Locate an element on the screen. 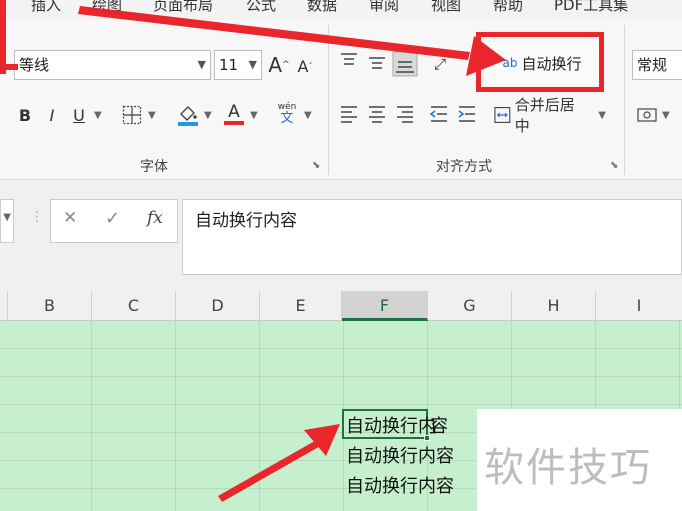 The height and width of the screenshot is (511, 682). column-headers: B C D E F G H I is located at coordinates (341, 306).